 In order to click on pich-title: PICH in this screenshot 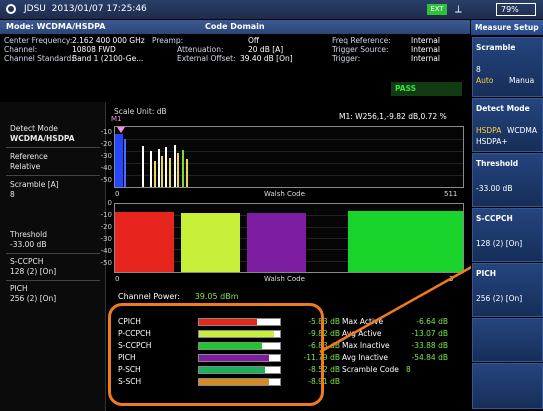, I will do `click(486, 273)`.